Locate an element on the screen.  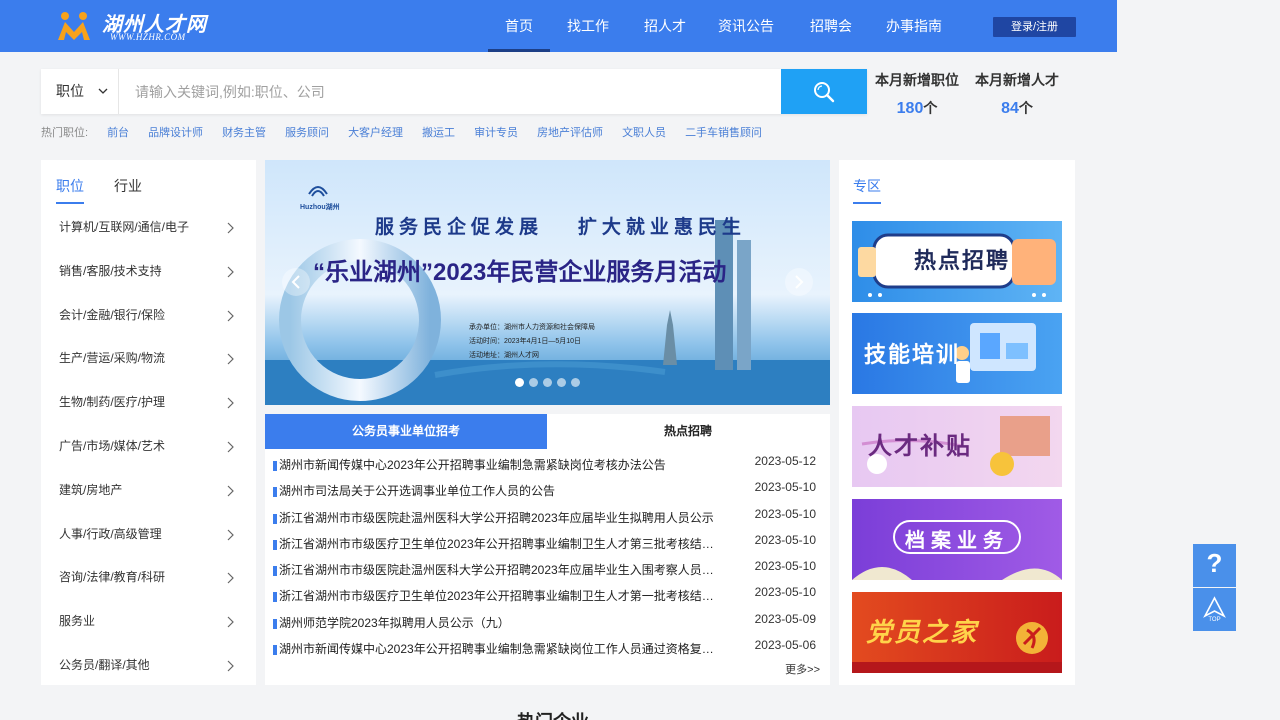
hot-keyword: 品牌设计师 is located at coordinates (175, 132).